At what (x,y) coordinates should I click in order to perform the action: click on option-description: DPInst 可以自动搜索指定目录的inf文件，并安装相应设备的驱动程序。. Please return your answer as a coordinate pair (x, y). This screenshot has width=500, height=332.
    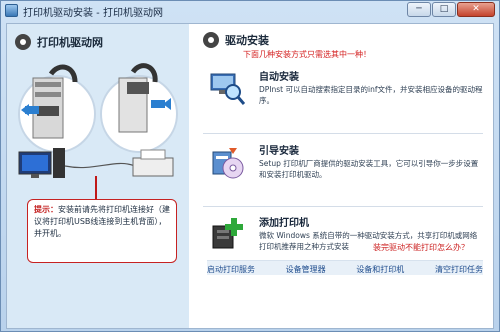
    Looking at the image, I should click on (371, 95).